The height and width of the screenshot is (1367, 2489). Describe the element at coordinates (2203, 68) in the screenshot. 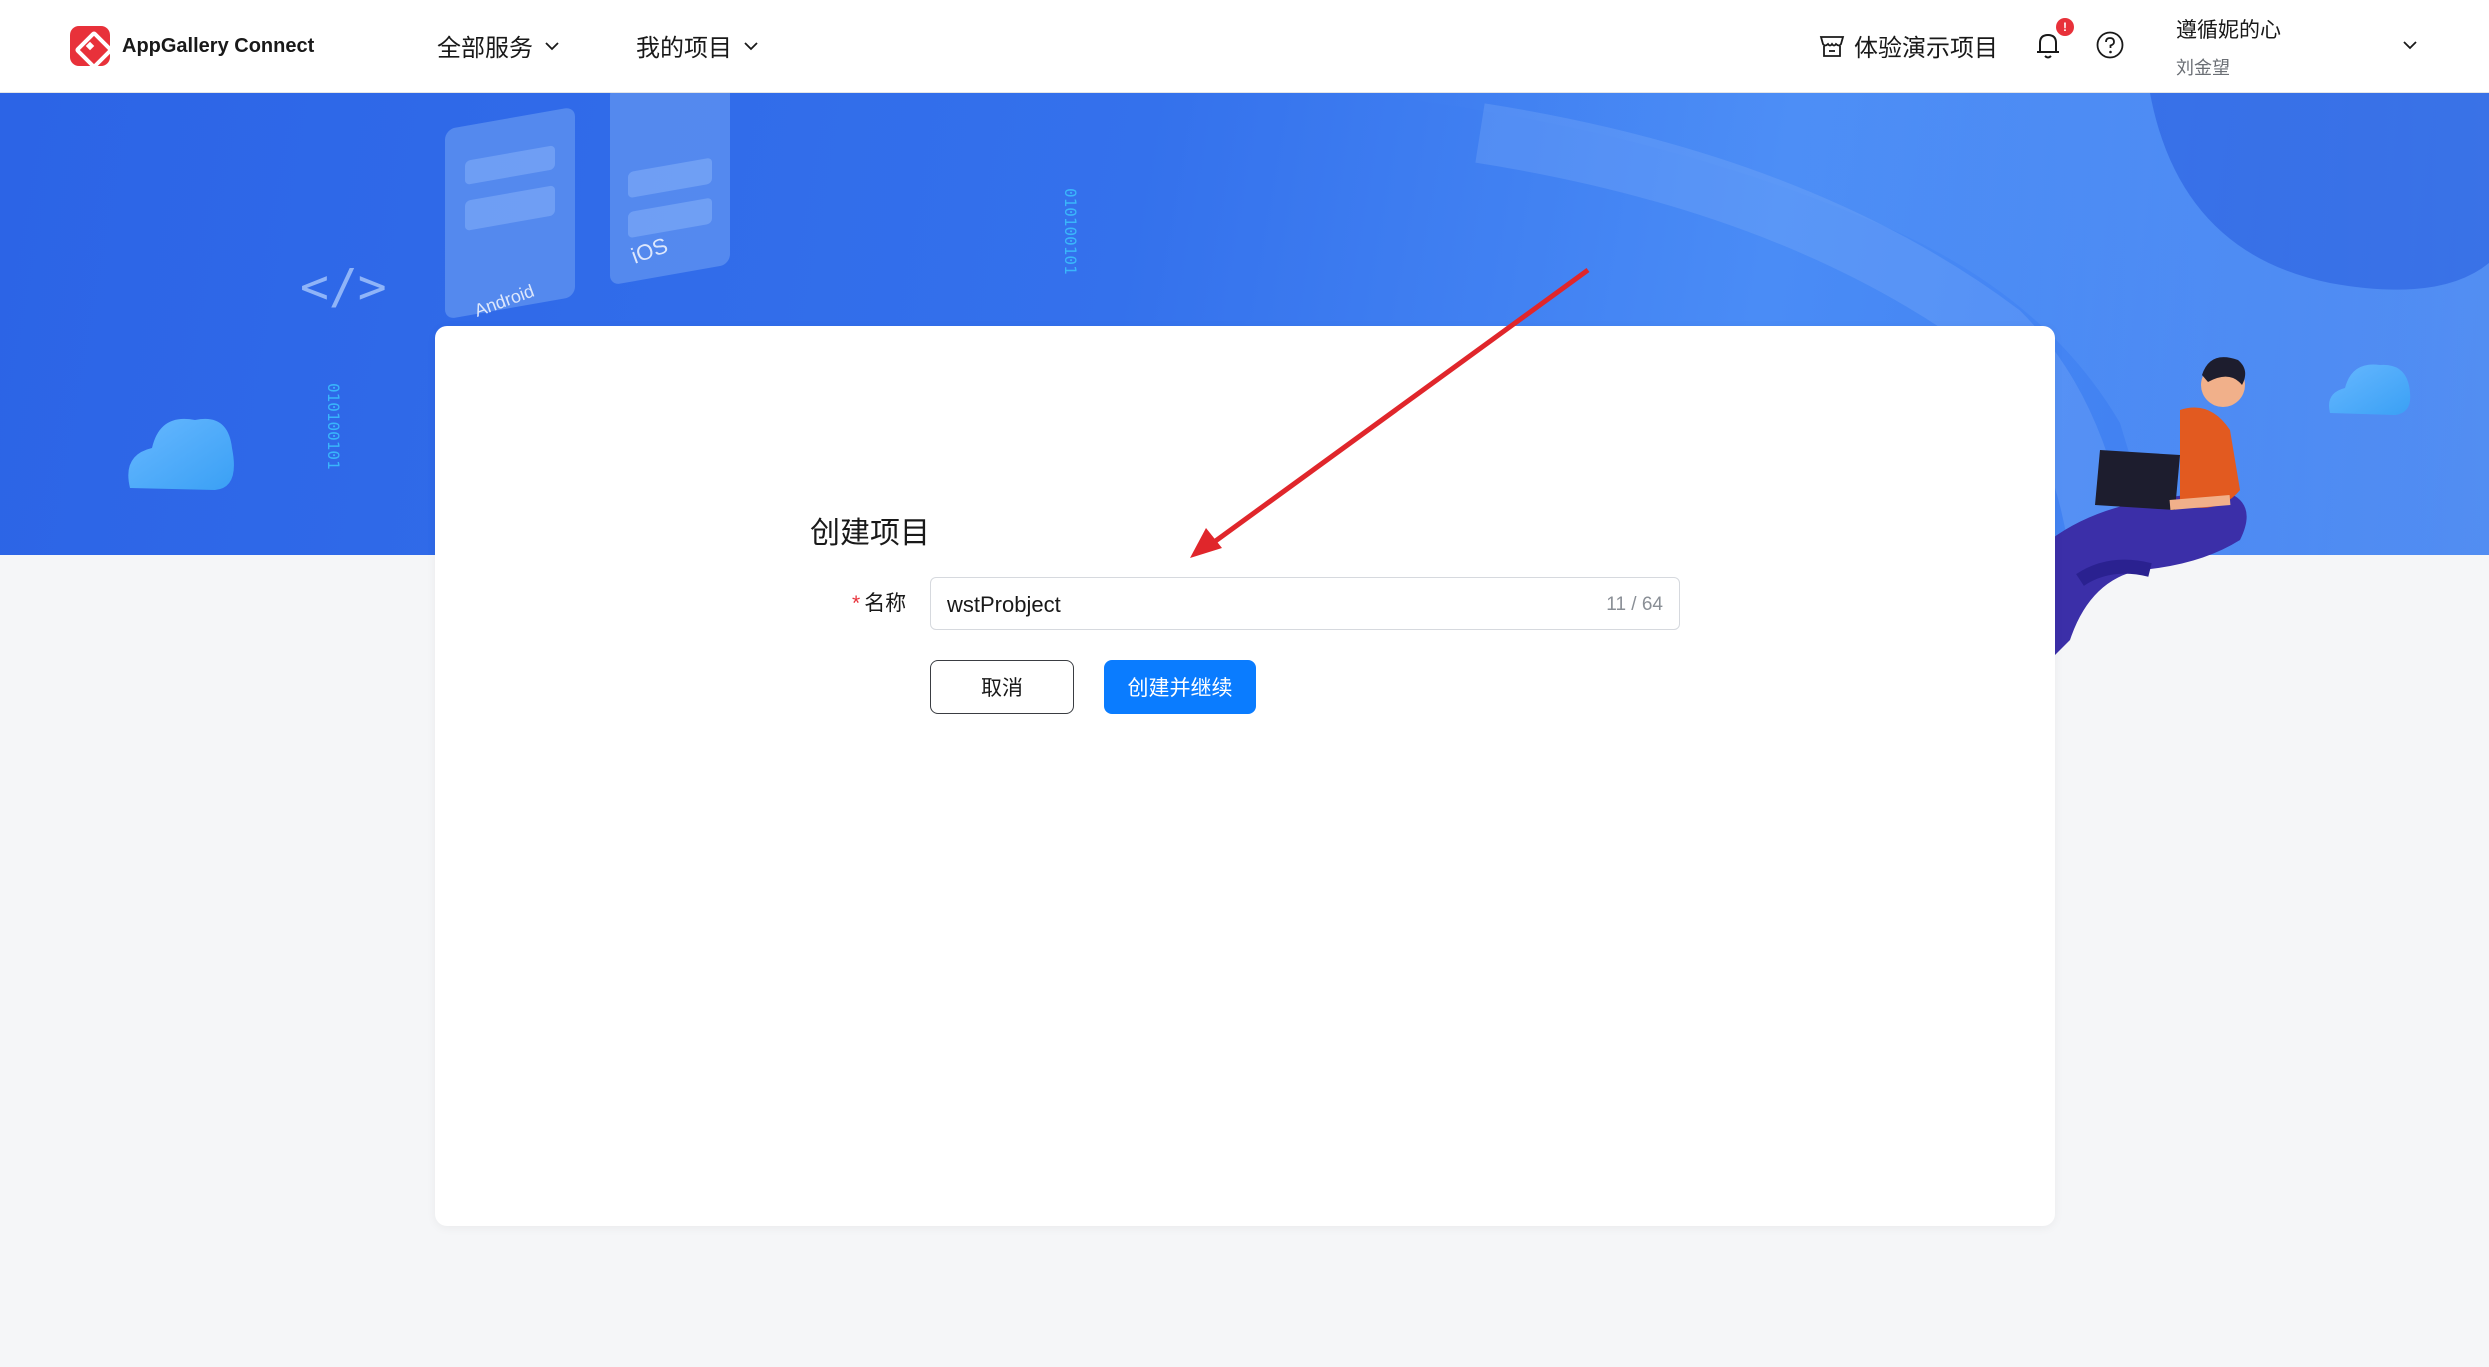

I see `user-subname: 刘金望` at that location.